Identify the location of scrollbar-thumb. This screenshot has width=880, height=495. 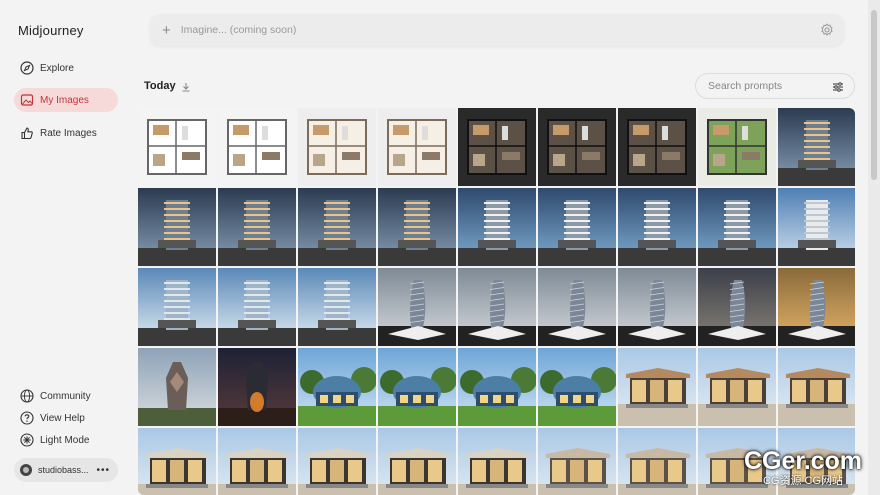
(874, 95).